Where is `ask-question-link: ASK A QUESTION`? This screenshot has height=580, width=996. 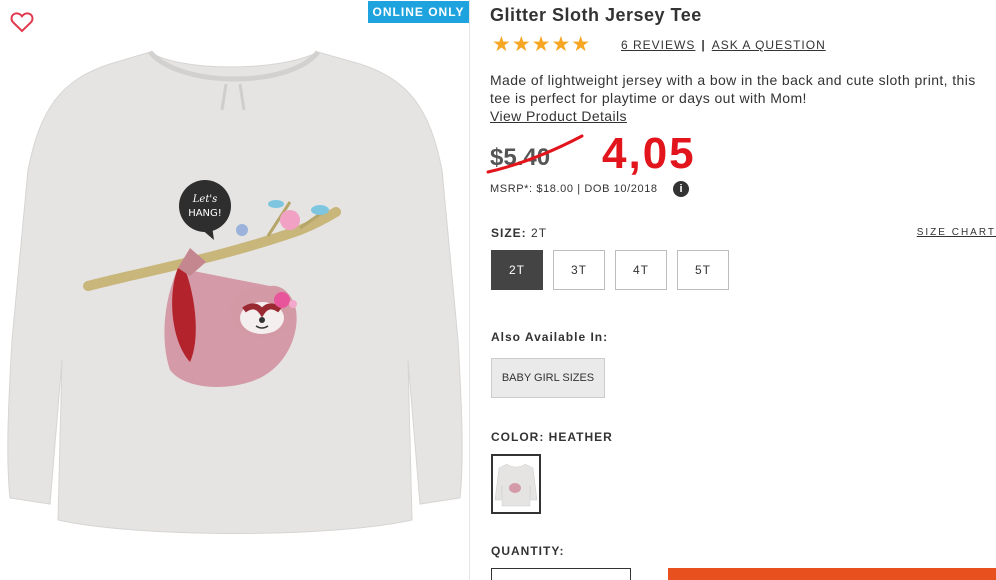
ask-question-link: ASK A QUESTION is located at coordinates (769, 45).